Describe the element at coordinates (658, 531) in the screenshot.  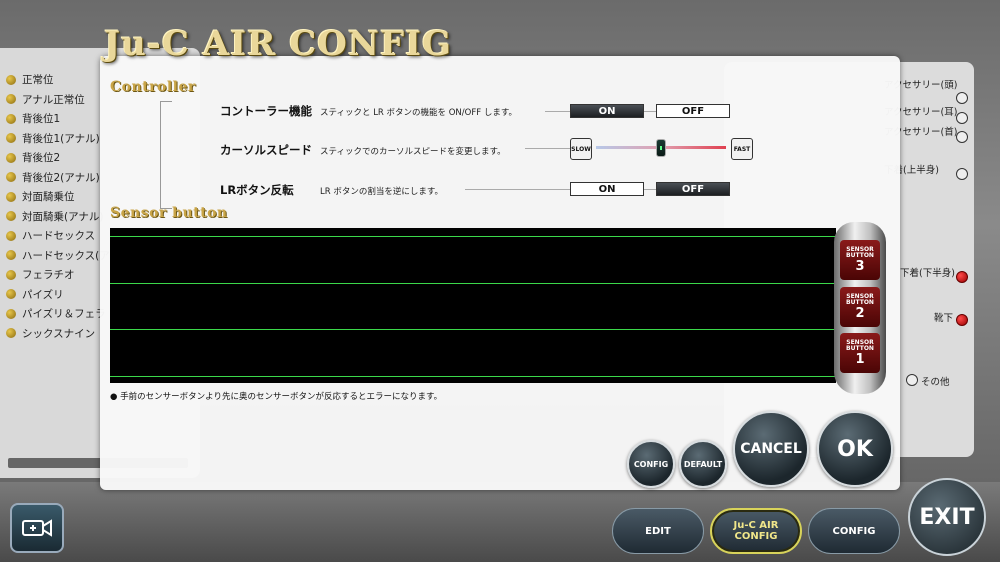
I see `edit-button: EDIT` at that location.